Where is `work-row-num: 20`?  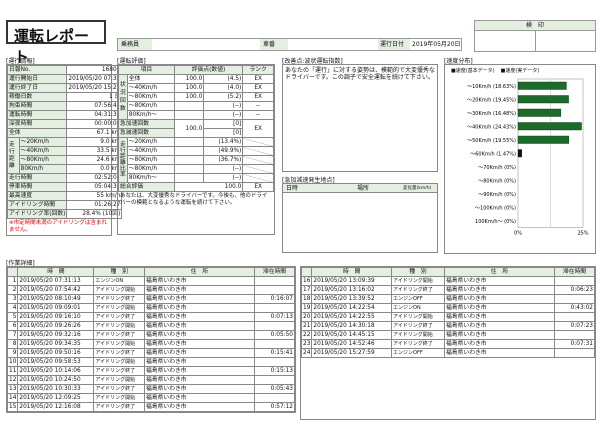 work-row-num: 20 is located at coordinates (306, 317).